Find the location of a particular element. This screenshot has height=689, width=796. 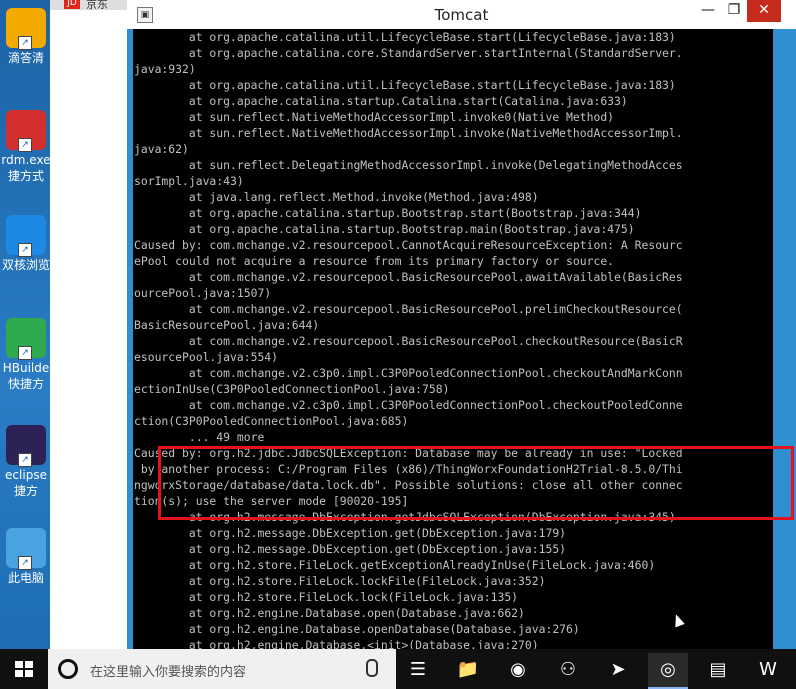

cortana-icon is located at coordinates (68, 669).